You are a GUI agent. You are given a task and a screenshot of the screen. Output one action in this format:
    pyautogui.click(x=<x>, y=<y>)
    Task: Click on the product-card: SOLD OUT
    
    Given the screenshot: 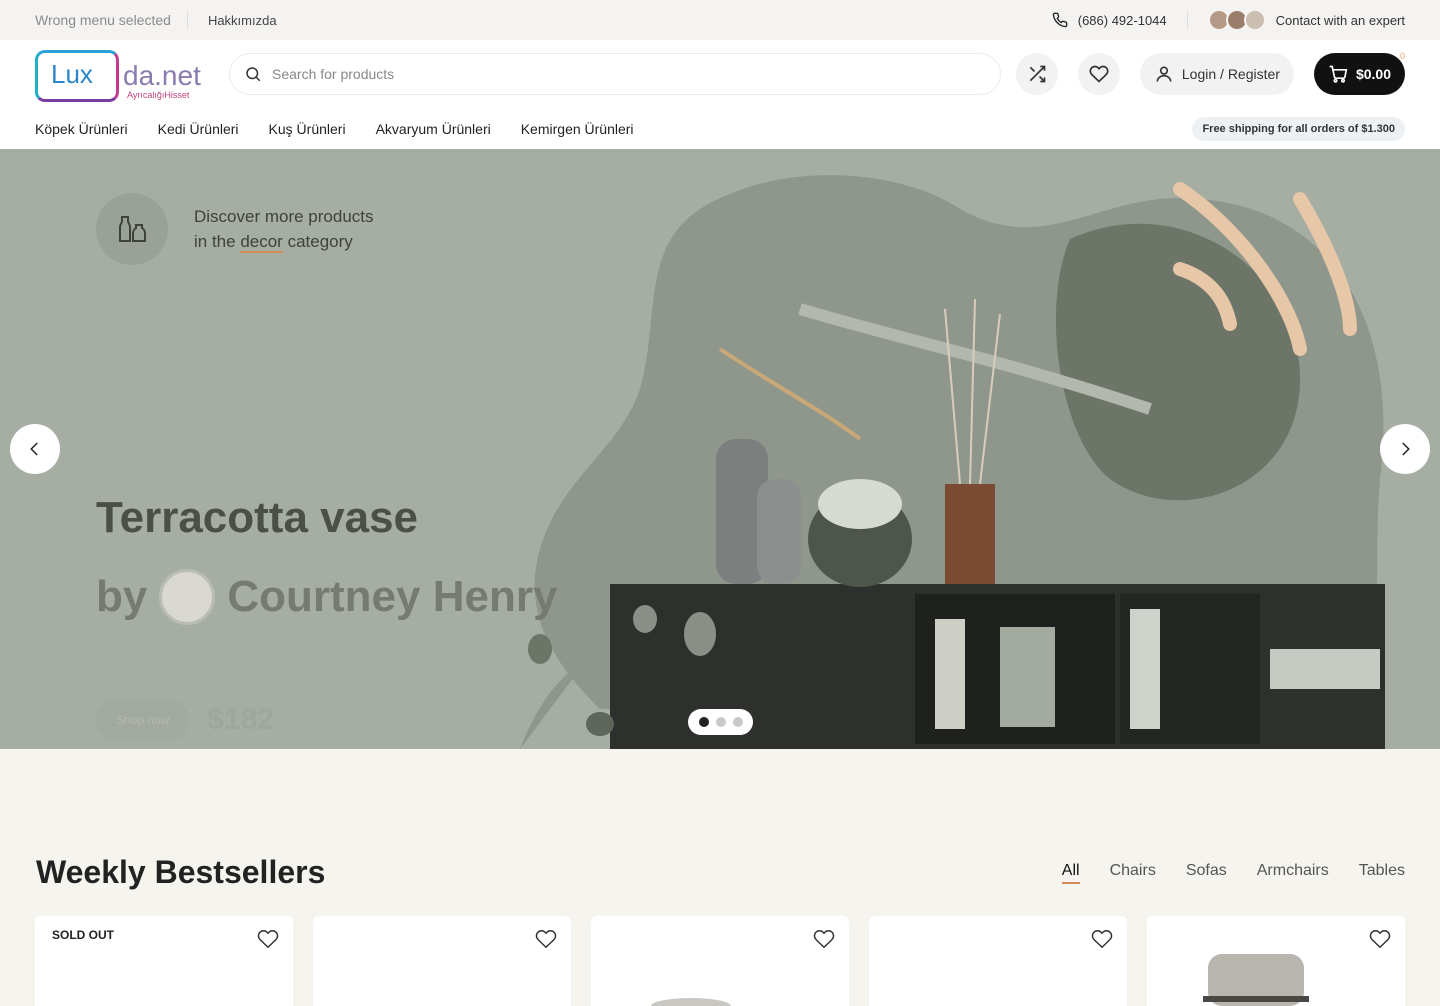 What is the action you would take?
    pyautogui.click(x=164, y=961)
    